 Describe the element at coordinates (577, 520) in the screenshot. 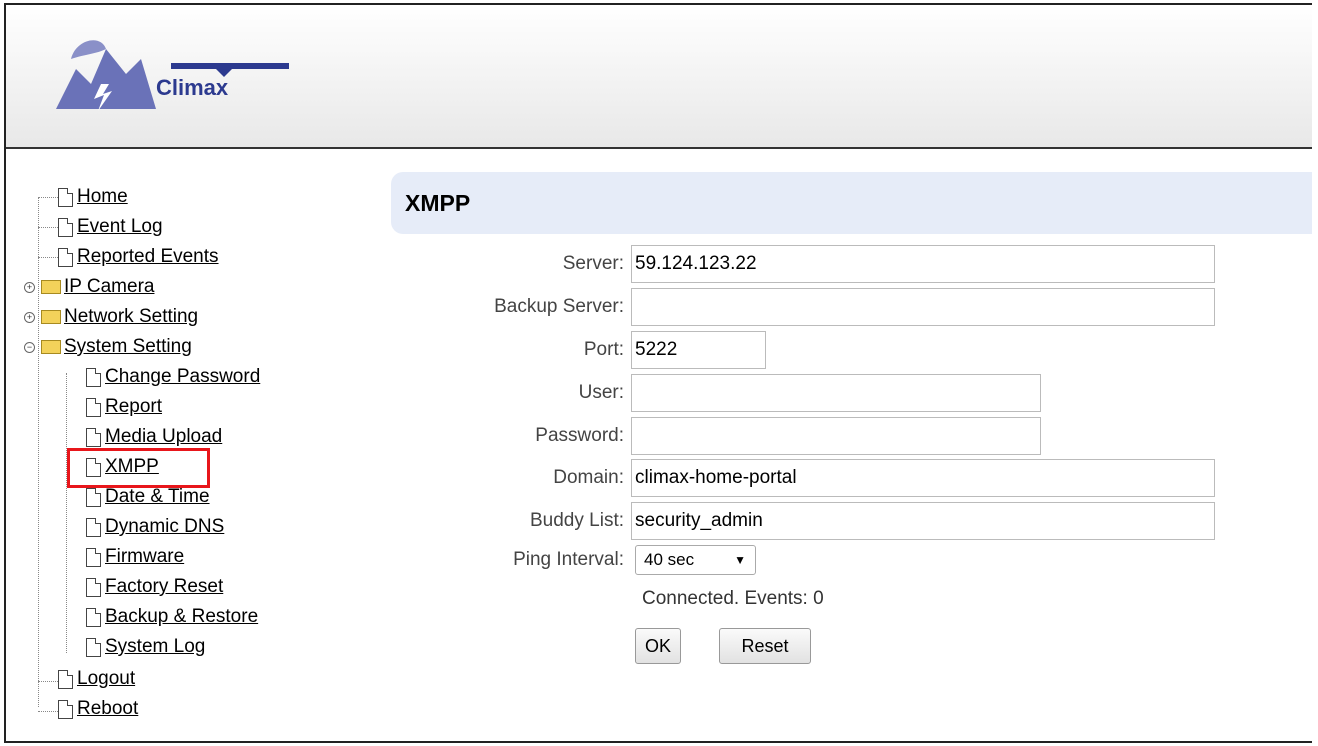

I see `buddy-list-label: Buddy List:` at that location.